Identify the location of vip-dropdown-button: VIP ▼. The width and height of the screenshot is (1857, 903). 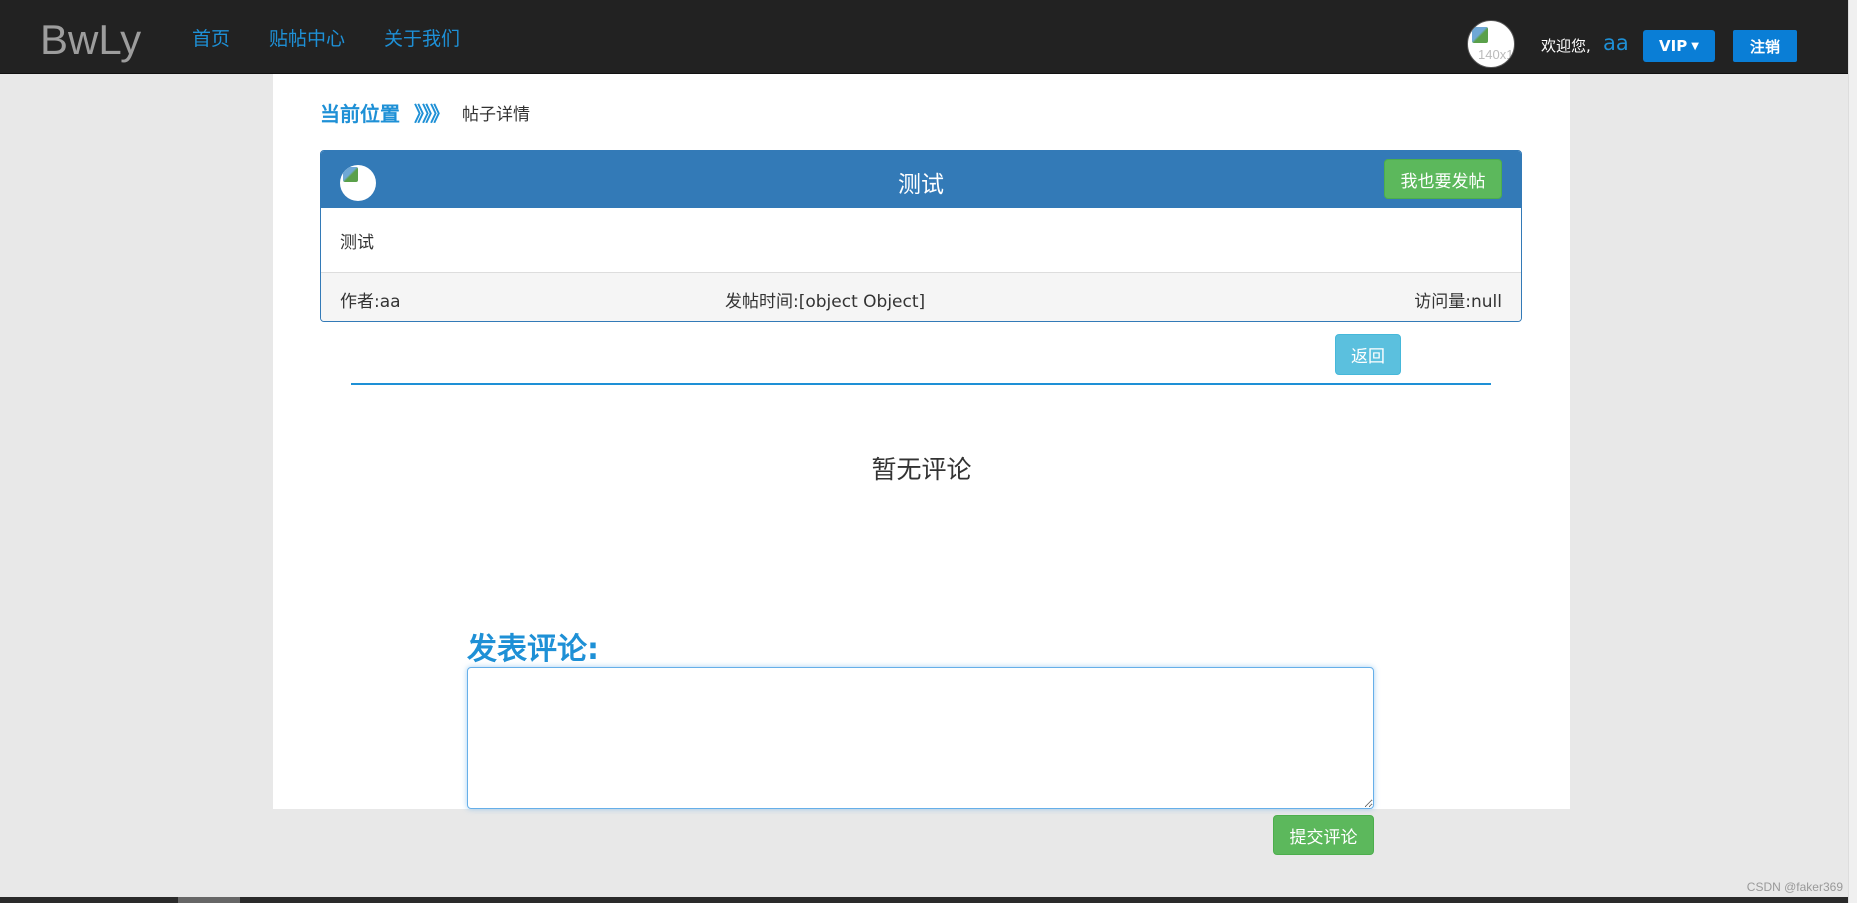
(1679, 46).